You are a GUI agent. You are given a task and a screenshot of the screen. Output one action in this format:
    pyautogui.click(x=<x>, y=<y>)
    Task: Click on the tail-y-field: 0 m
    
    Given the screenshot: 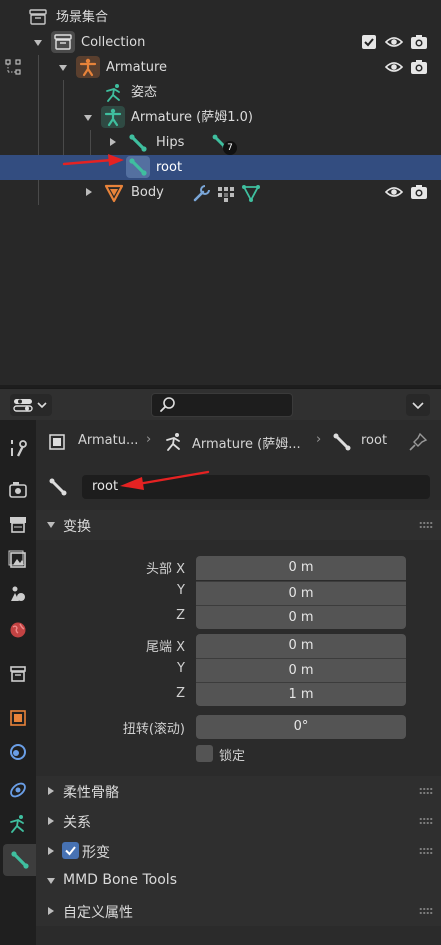 What is the action you would take?
    pyautogui.click(x=301, y=670)
    